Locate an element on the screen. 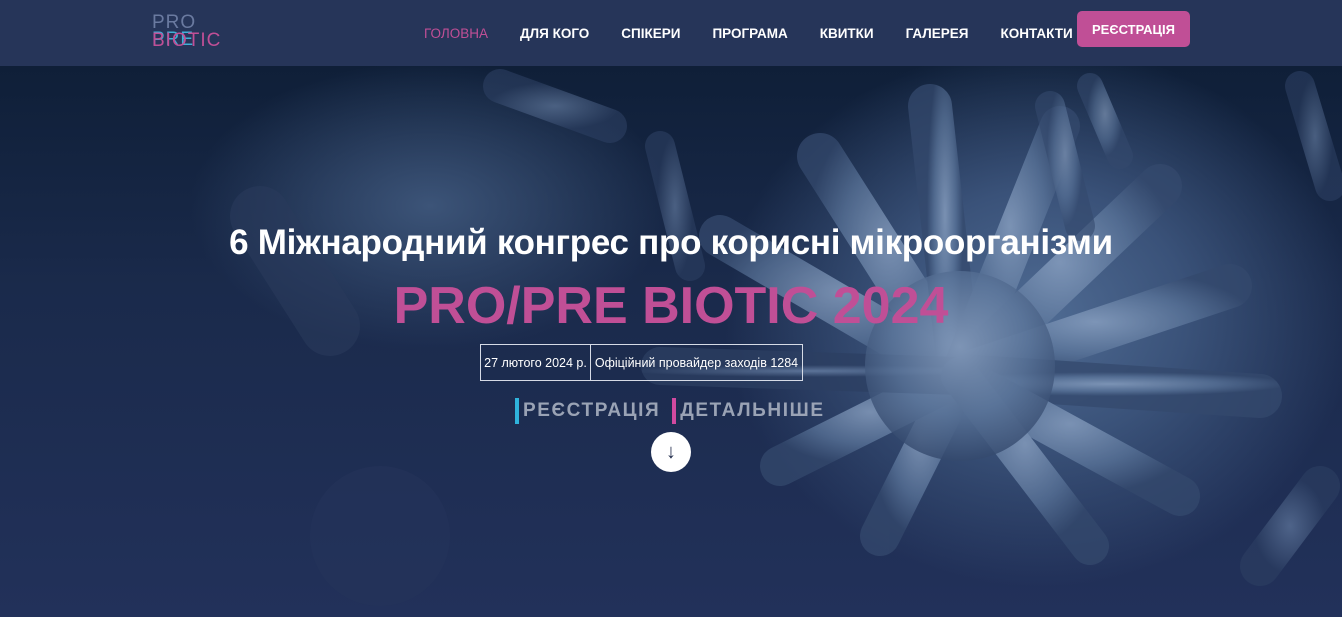  cta-register-link: РЕЄСТРАЦІЯ is located at coordinates (588, 410).